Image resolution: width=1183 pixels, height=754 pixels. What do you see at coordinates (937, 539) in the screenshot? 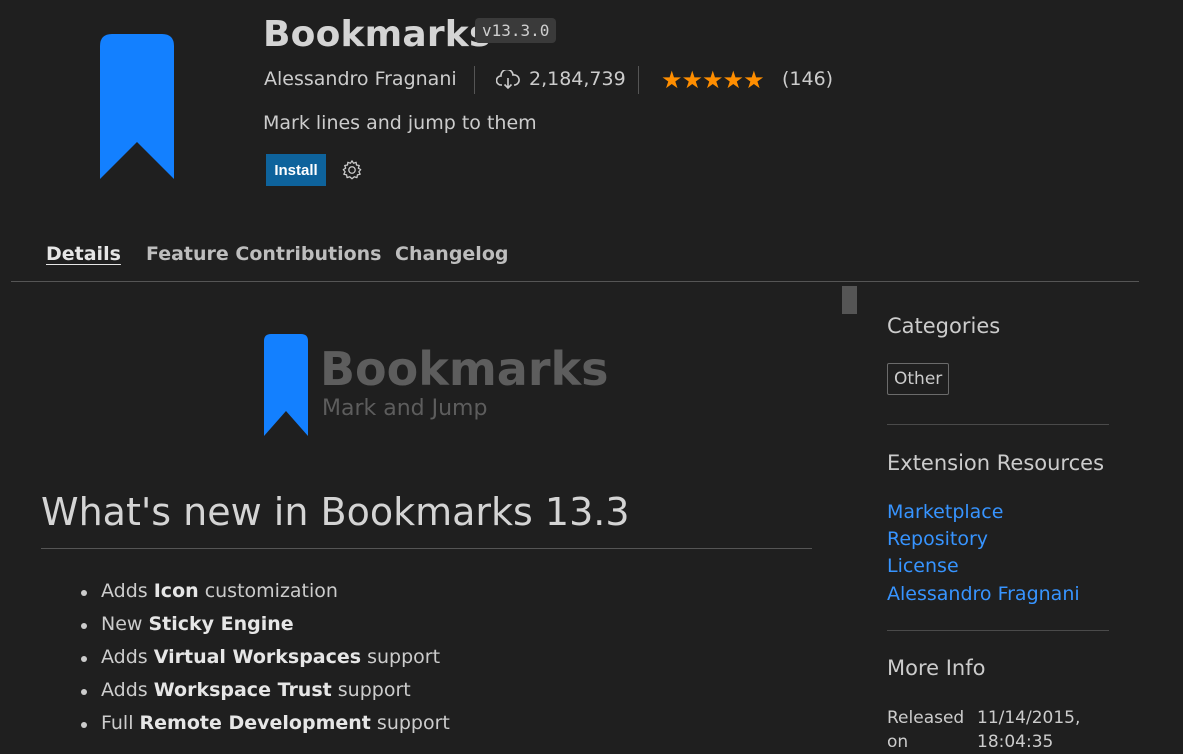
I see `repository-link: Repository` at bounding box center [937, 539].